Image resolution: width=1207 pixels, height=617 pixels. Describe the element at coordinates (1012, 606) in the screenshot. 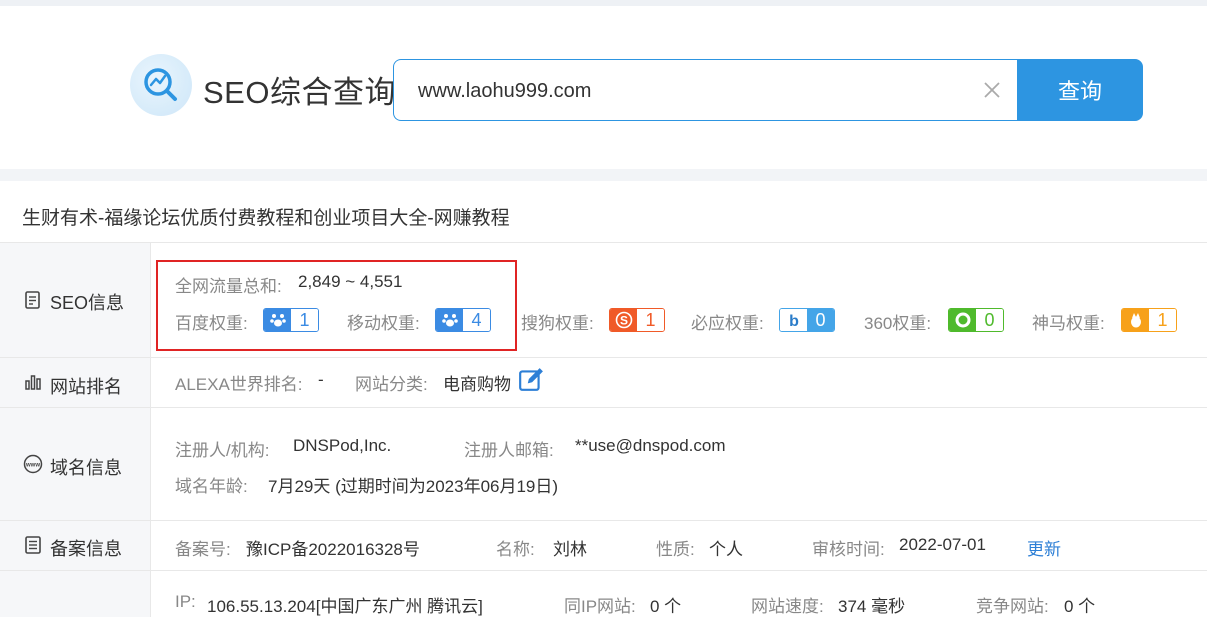

I see `competitor-label: 竞争网站:` at that location.